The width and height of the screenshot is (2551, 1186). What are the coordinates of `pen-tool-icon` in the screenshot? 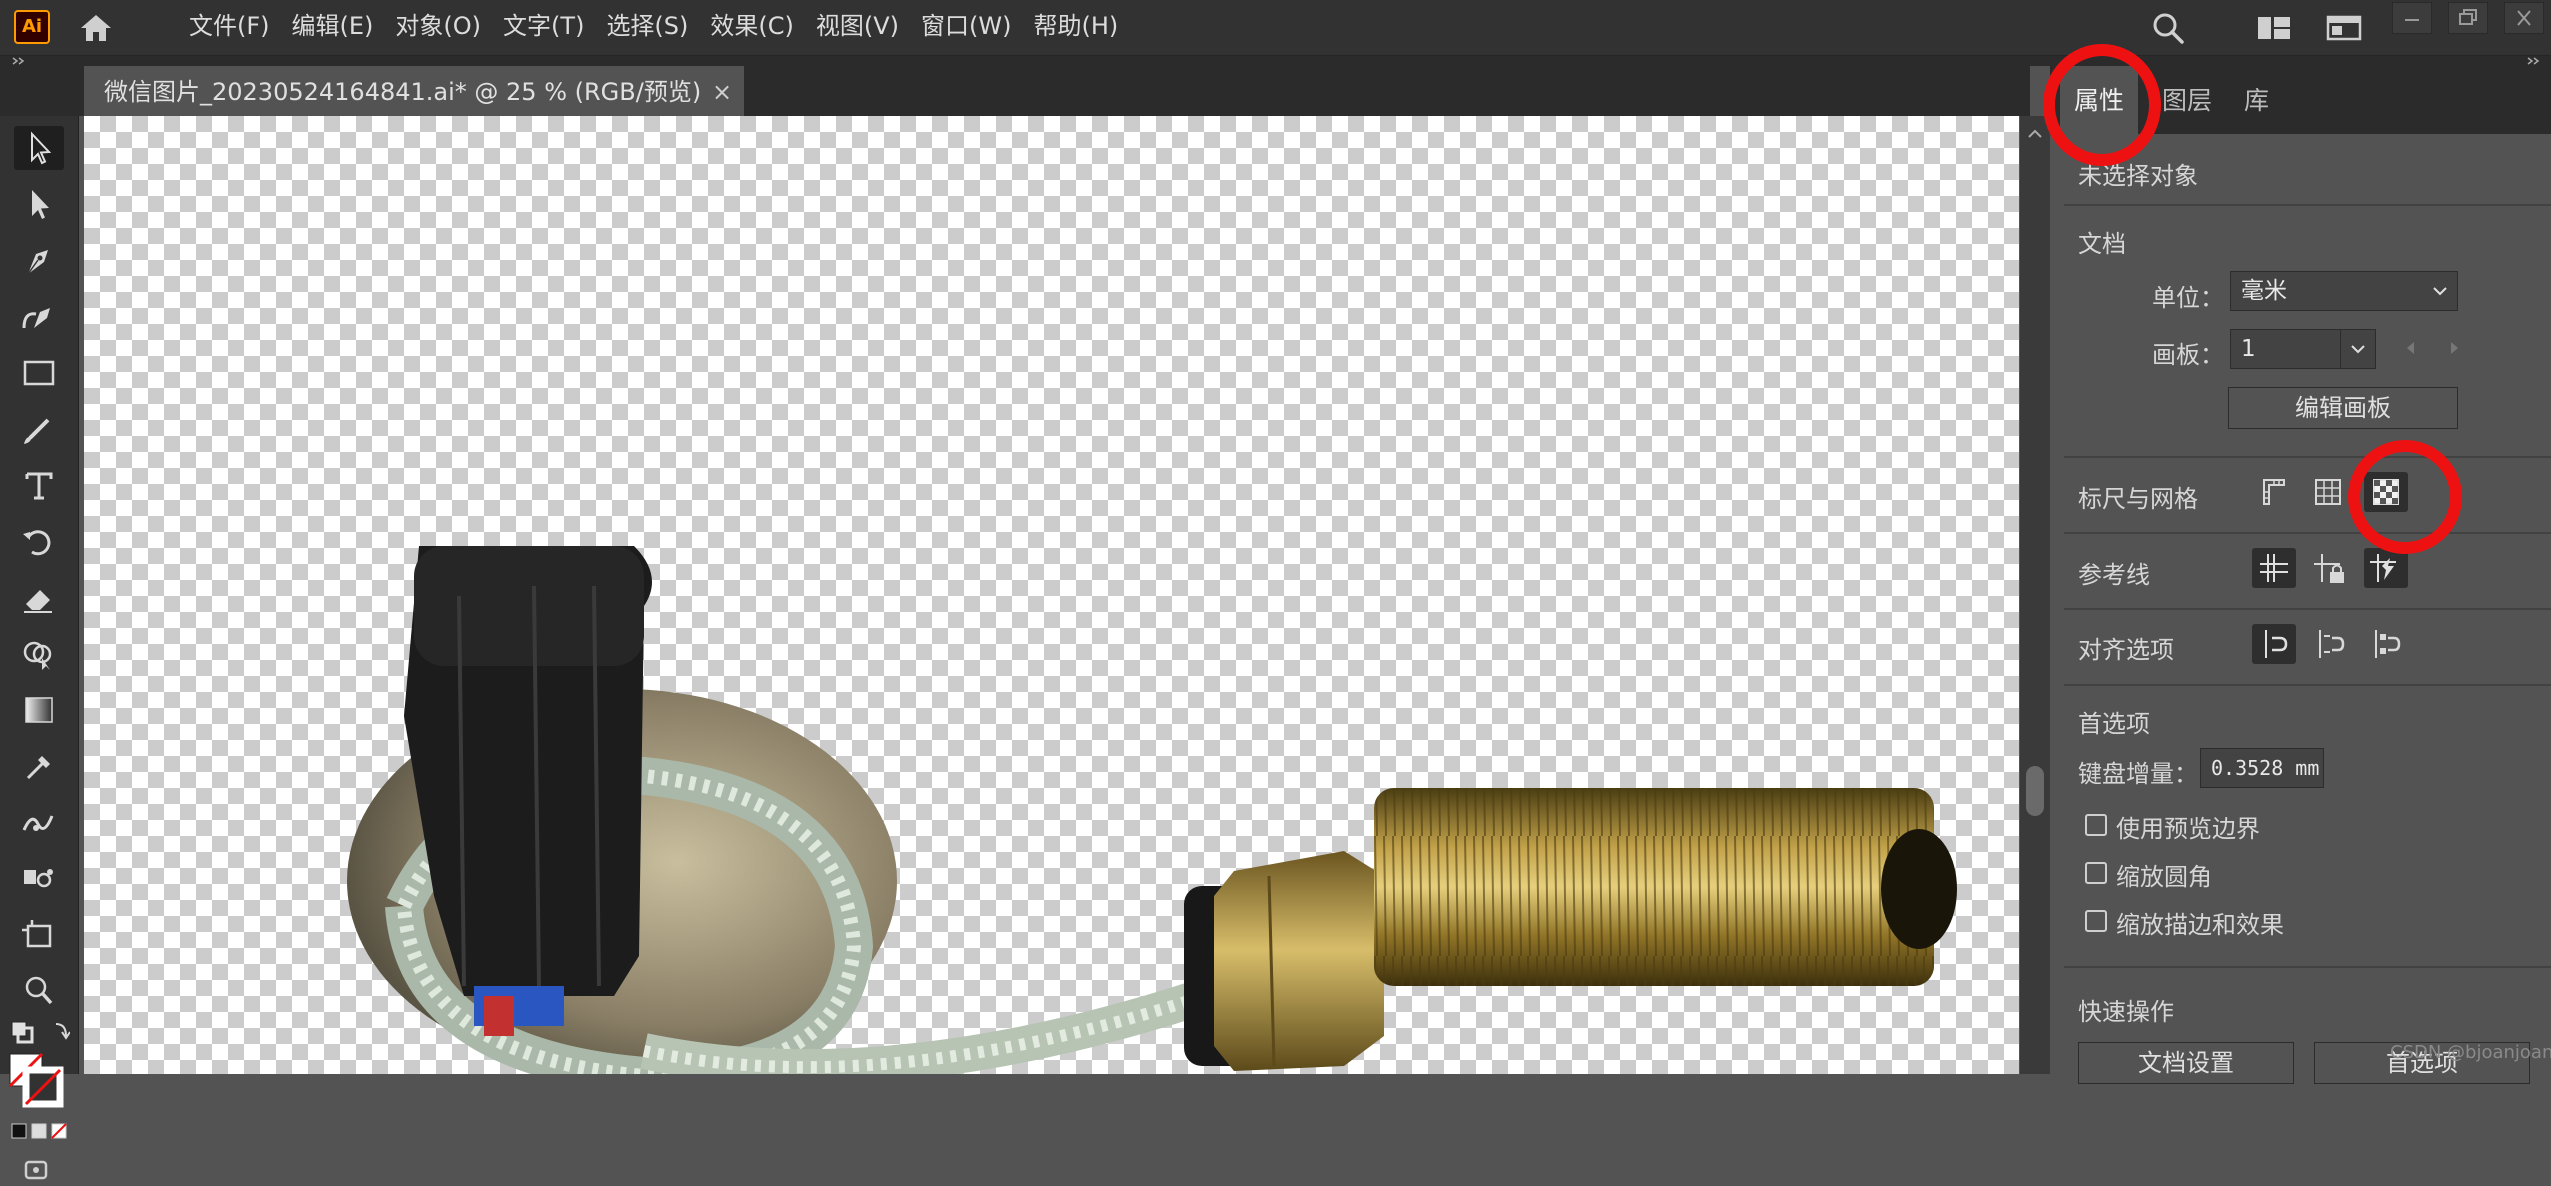 It's located at (39, 262).